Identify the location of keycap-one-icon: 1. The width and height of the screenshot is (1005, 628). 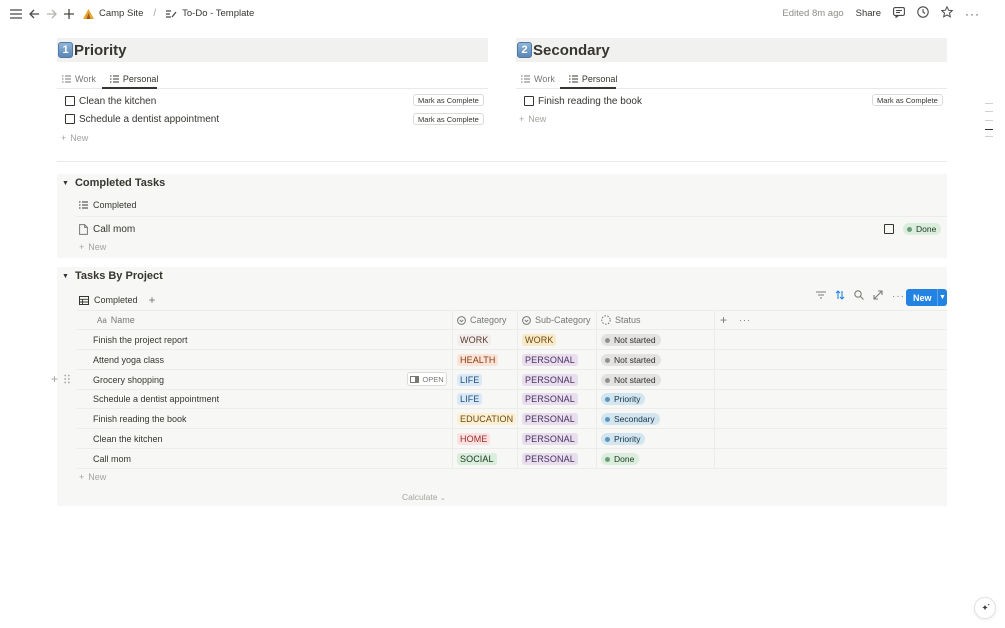
(65, 50).